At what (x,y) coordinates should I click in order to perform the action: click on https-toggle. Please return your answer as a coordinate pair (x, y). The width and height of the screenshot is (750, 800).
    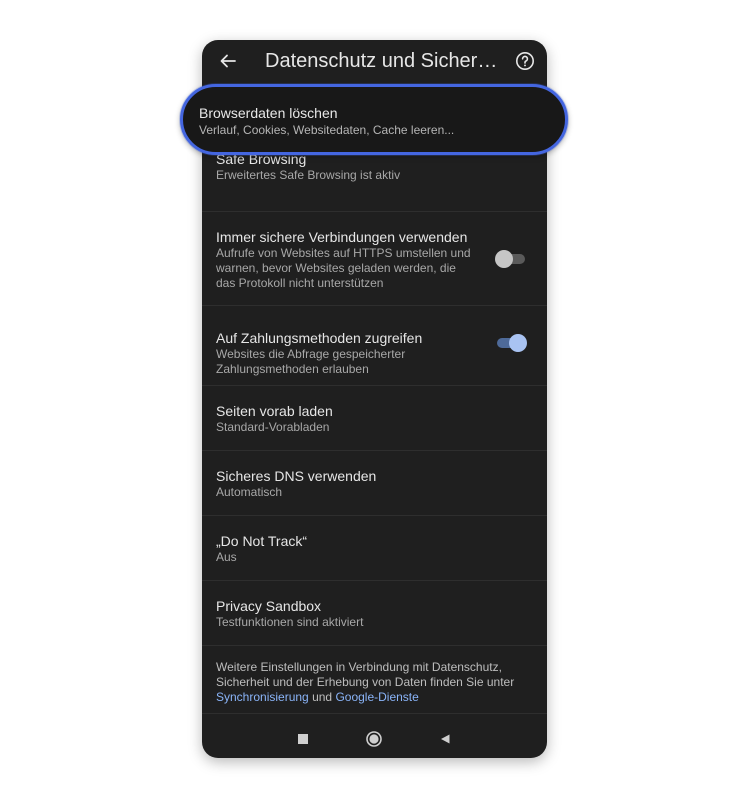
    Looking at the image, I should click on (510, 259).